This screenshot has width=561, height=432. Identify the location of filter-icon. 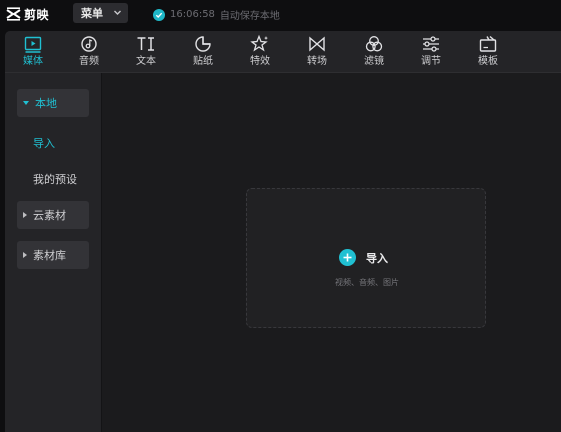
(374, 44).